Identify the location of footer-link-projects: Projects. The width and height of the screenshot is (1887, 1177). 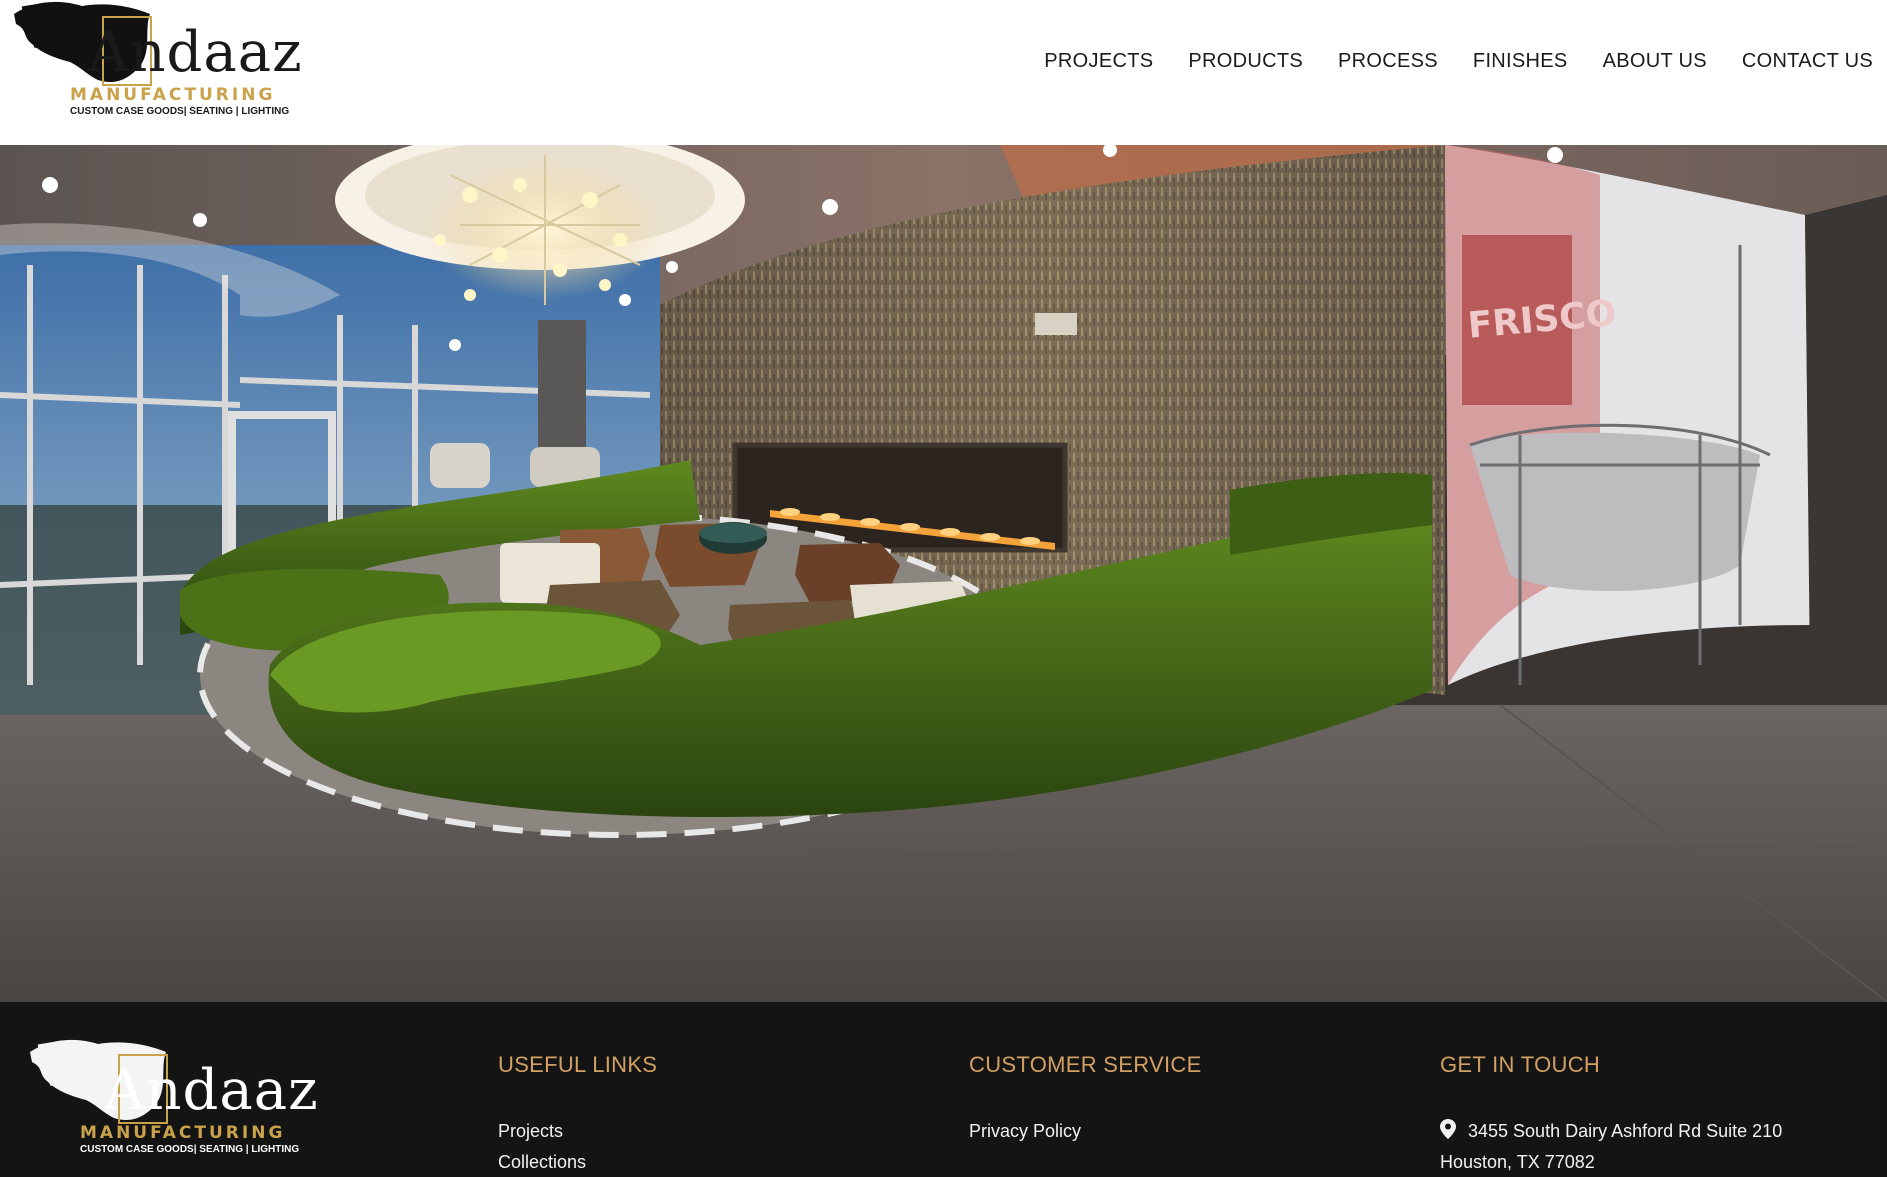
(577, 1131).